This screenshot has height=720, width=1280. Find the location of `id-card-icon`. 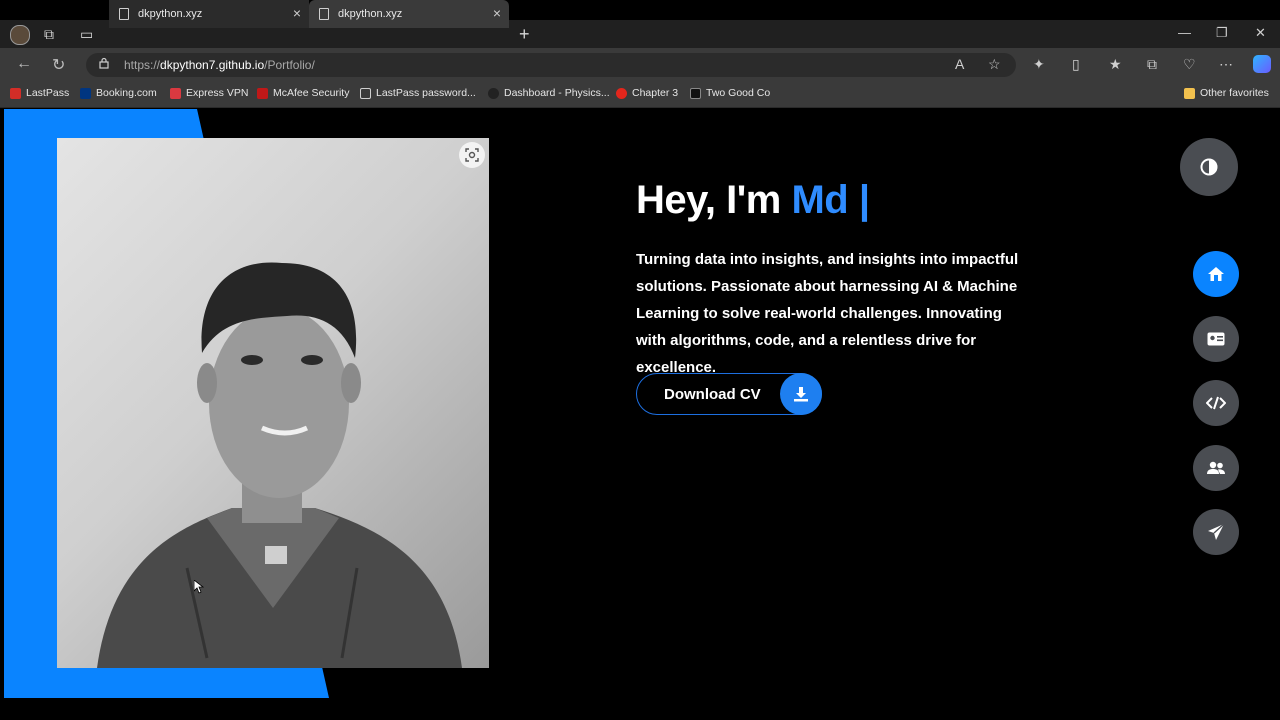

id-card-icon is located at coordinates (1216, 339).